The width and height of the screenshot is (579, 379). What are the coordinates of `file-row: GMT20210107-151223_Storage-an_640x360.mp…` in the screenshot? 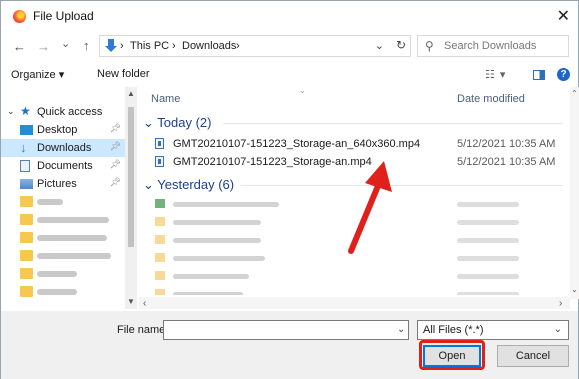 It's located at (356, 144).